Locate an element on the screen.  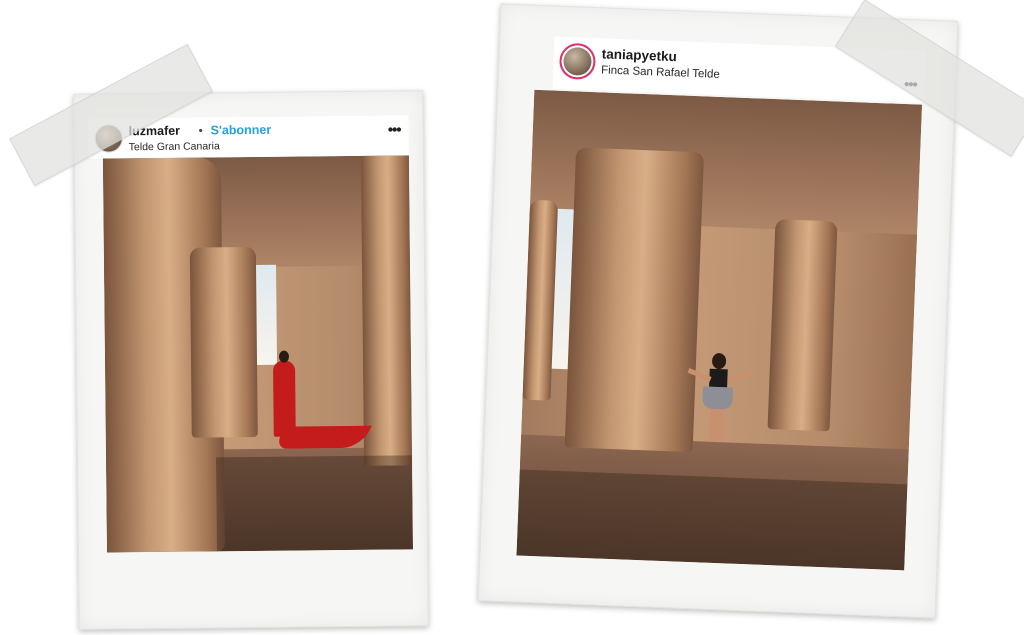
username: taniapyetku is located at coordinates (639, 55).